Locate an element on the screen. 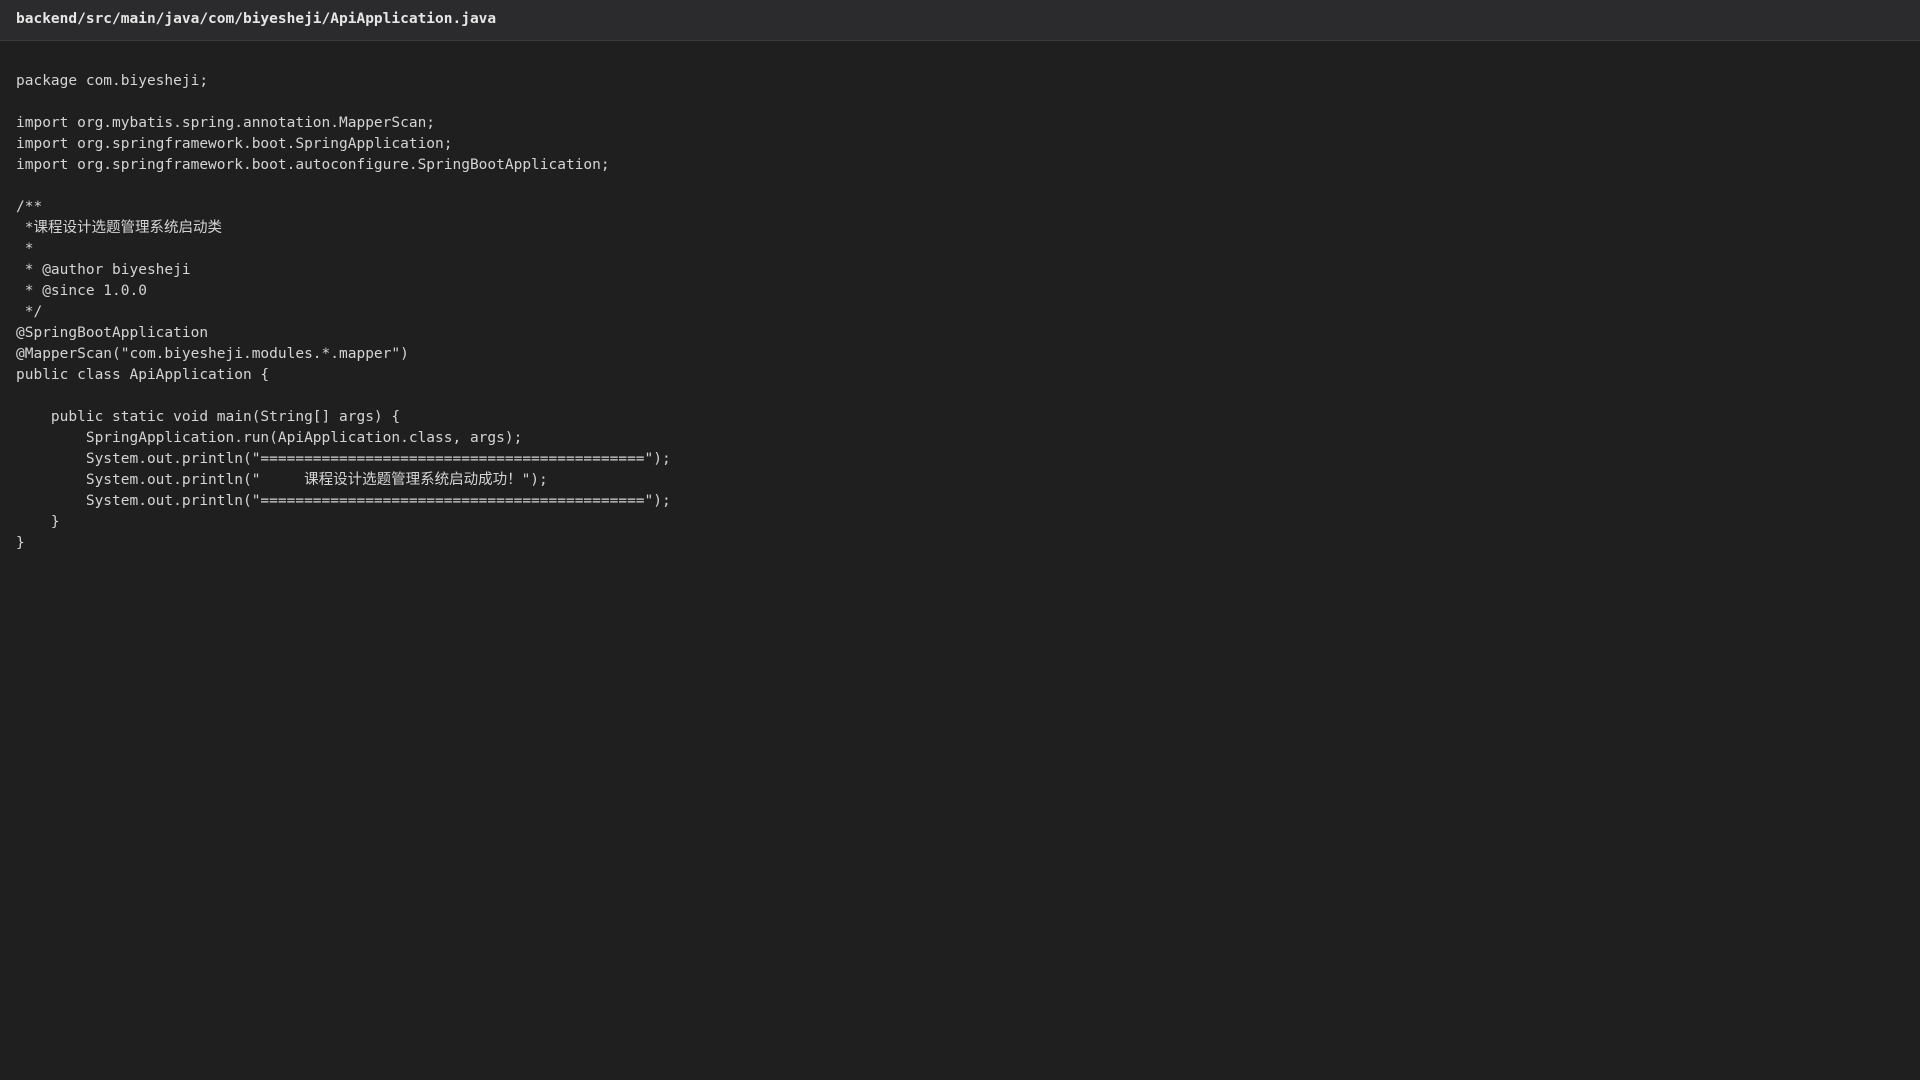  code-line: public static void main(String[] args) { is located at coordinates (208, 417).